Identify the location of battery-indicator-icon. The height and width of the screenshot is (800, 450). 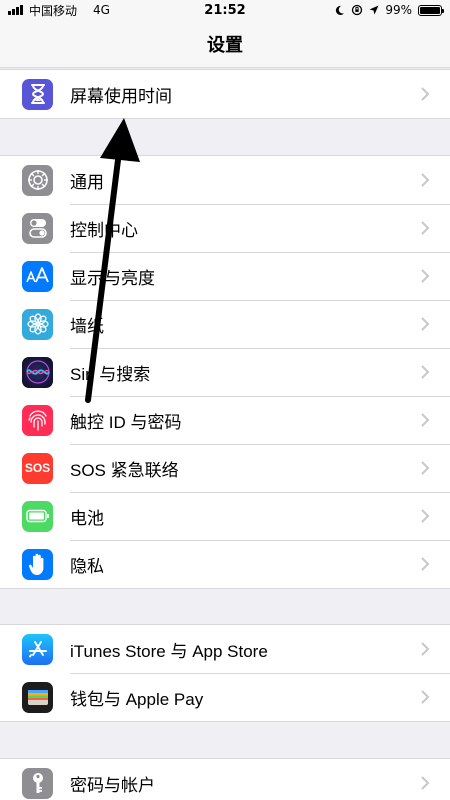
(431, 10).